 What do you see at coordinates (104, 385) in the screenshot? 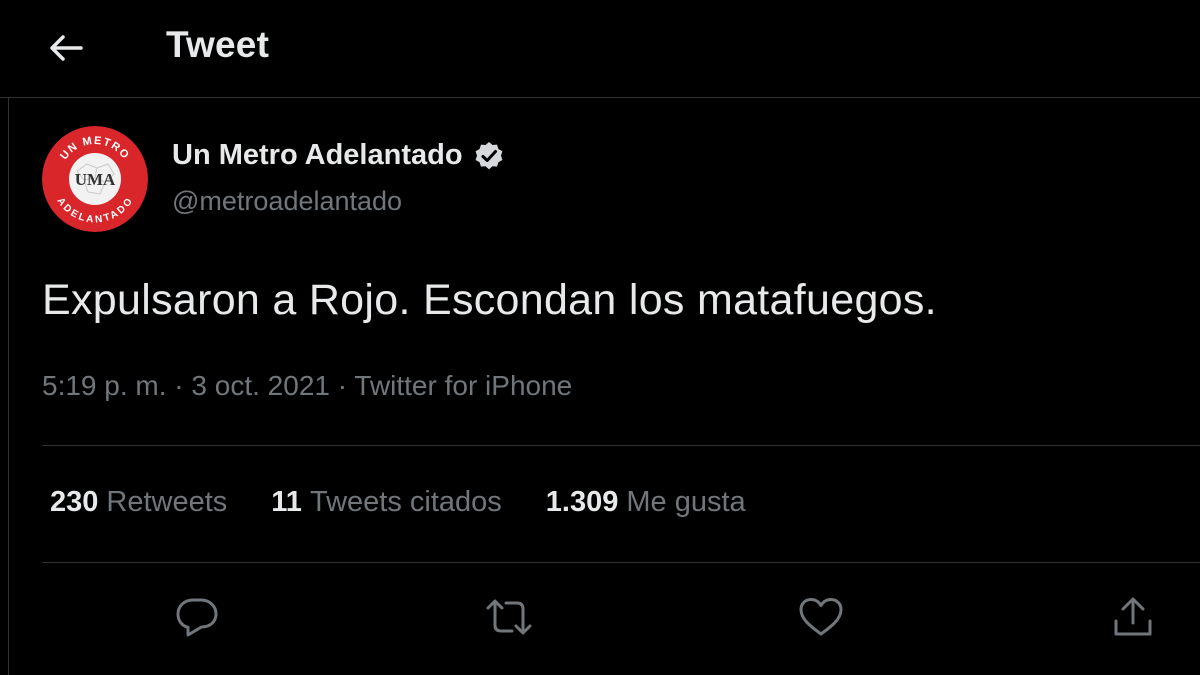
I see `tweet-time: 5:19 p. m.` at bounding box center [104, 385].